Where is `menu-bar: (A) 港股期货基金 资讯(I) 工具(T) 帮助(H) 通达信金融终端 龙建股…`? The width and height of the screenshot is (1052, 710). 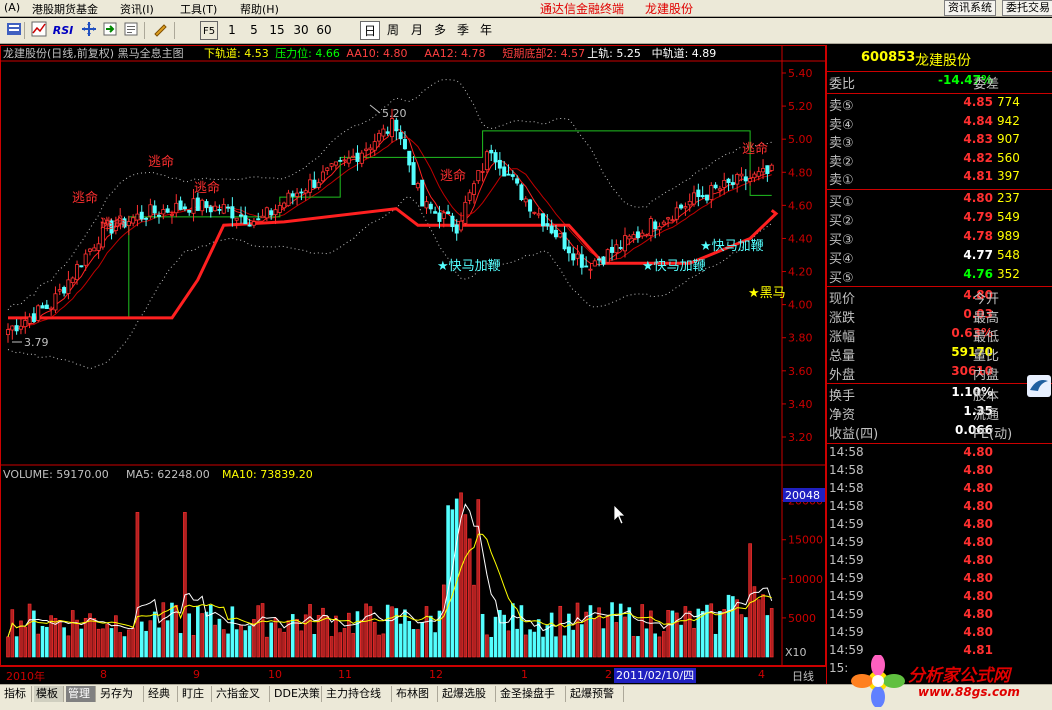
menu-bar: (A) 港股期货基金 资讯(I) 工具(T) 帮助(H) 通达信金融终端 龙建股… is located at coordinates (526, 8).